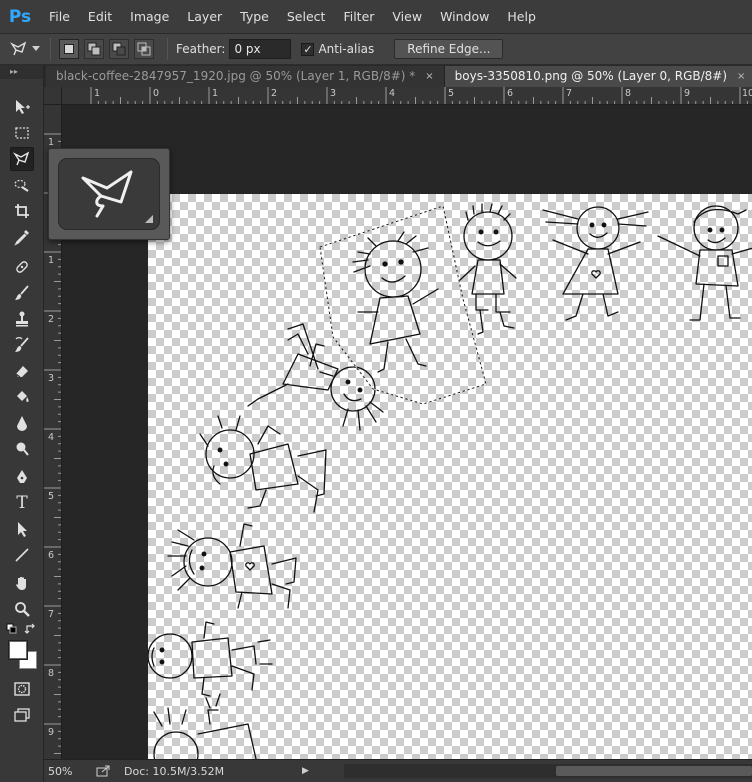 The height and width of the screenshot is (782, 752). What do you see at coordinates (21, 72) in the screenshot?
I see `collapse-panel-icon: ▸▸` at bounding box center [21, 72].